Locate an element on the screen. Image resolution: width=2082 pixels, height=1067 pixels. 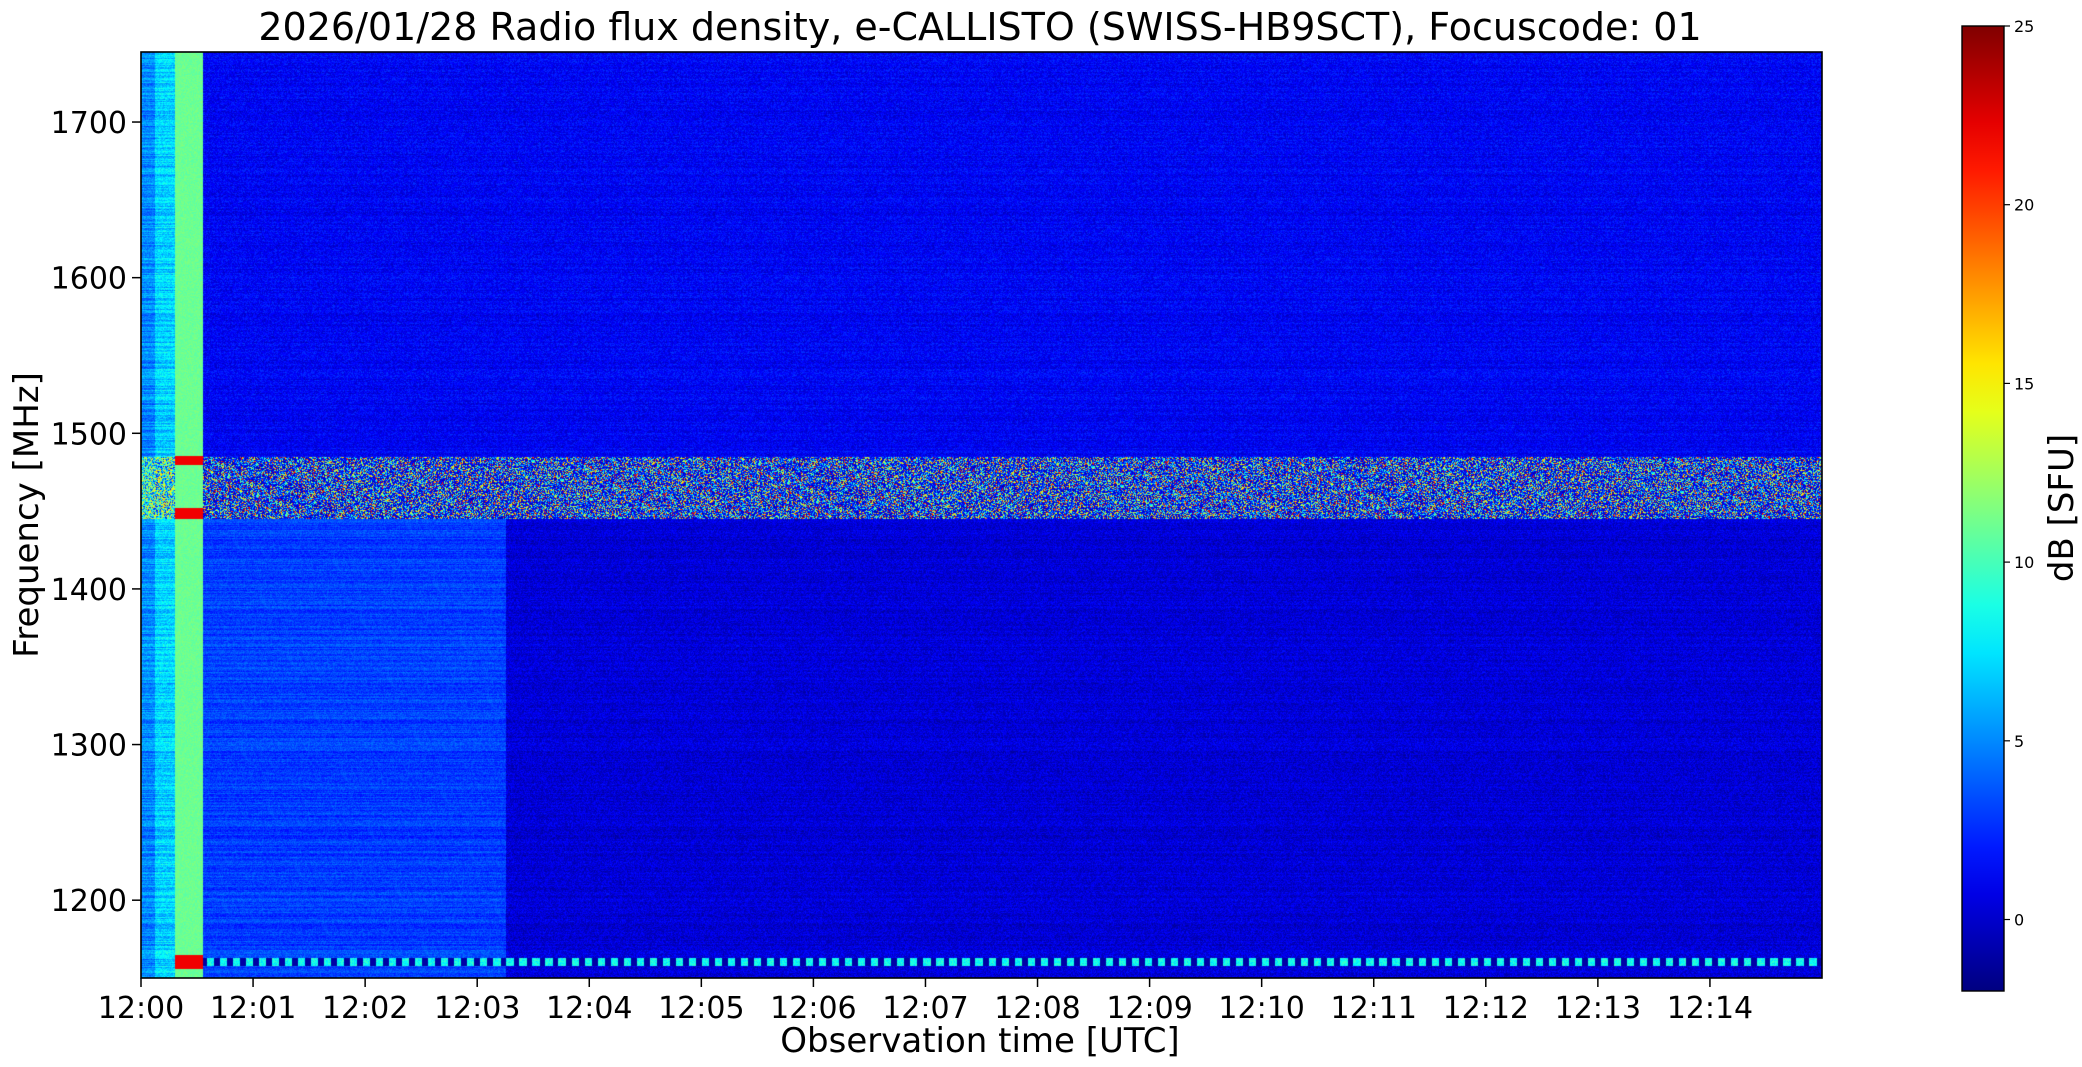
x-tick-label: 12:14 is located at coordinates (1710, 1008).